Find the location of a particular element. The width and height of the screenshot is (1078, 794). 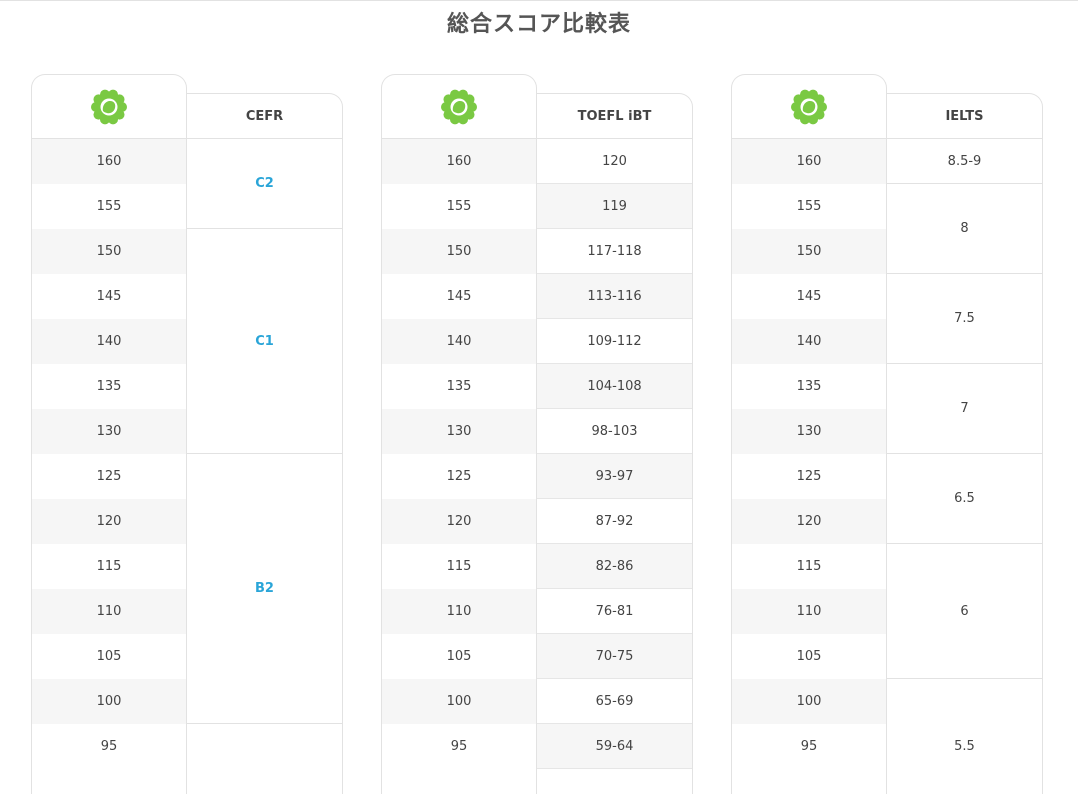

toefl-score-cell: 82-86 is located at coordinates (614, 566).